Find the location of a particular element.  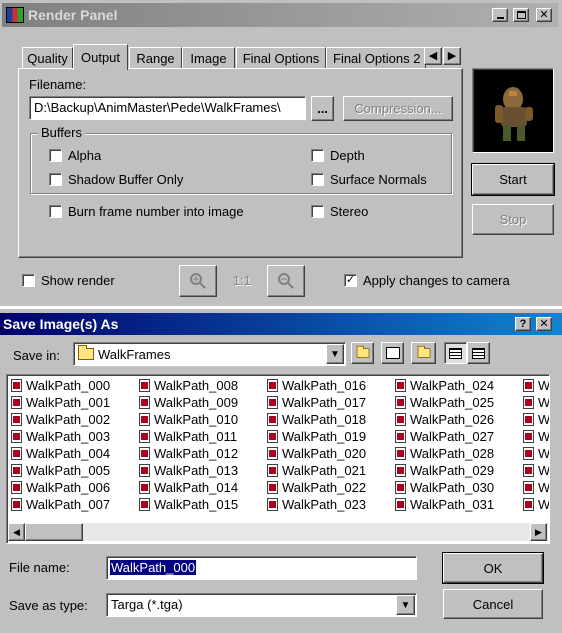

filename-input: D:\Backup\AnimMaster\Pede\WalkFrames\ is located at coordinates (167, 108).